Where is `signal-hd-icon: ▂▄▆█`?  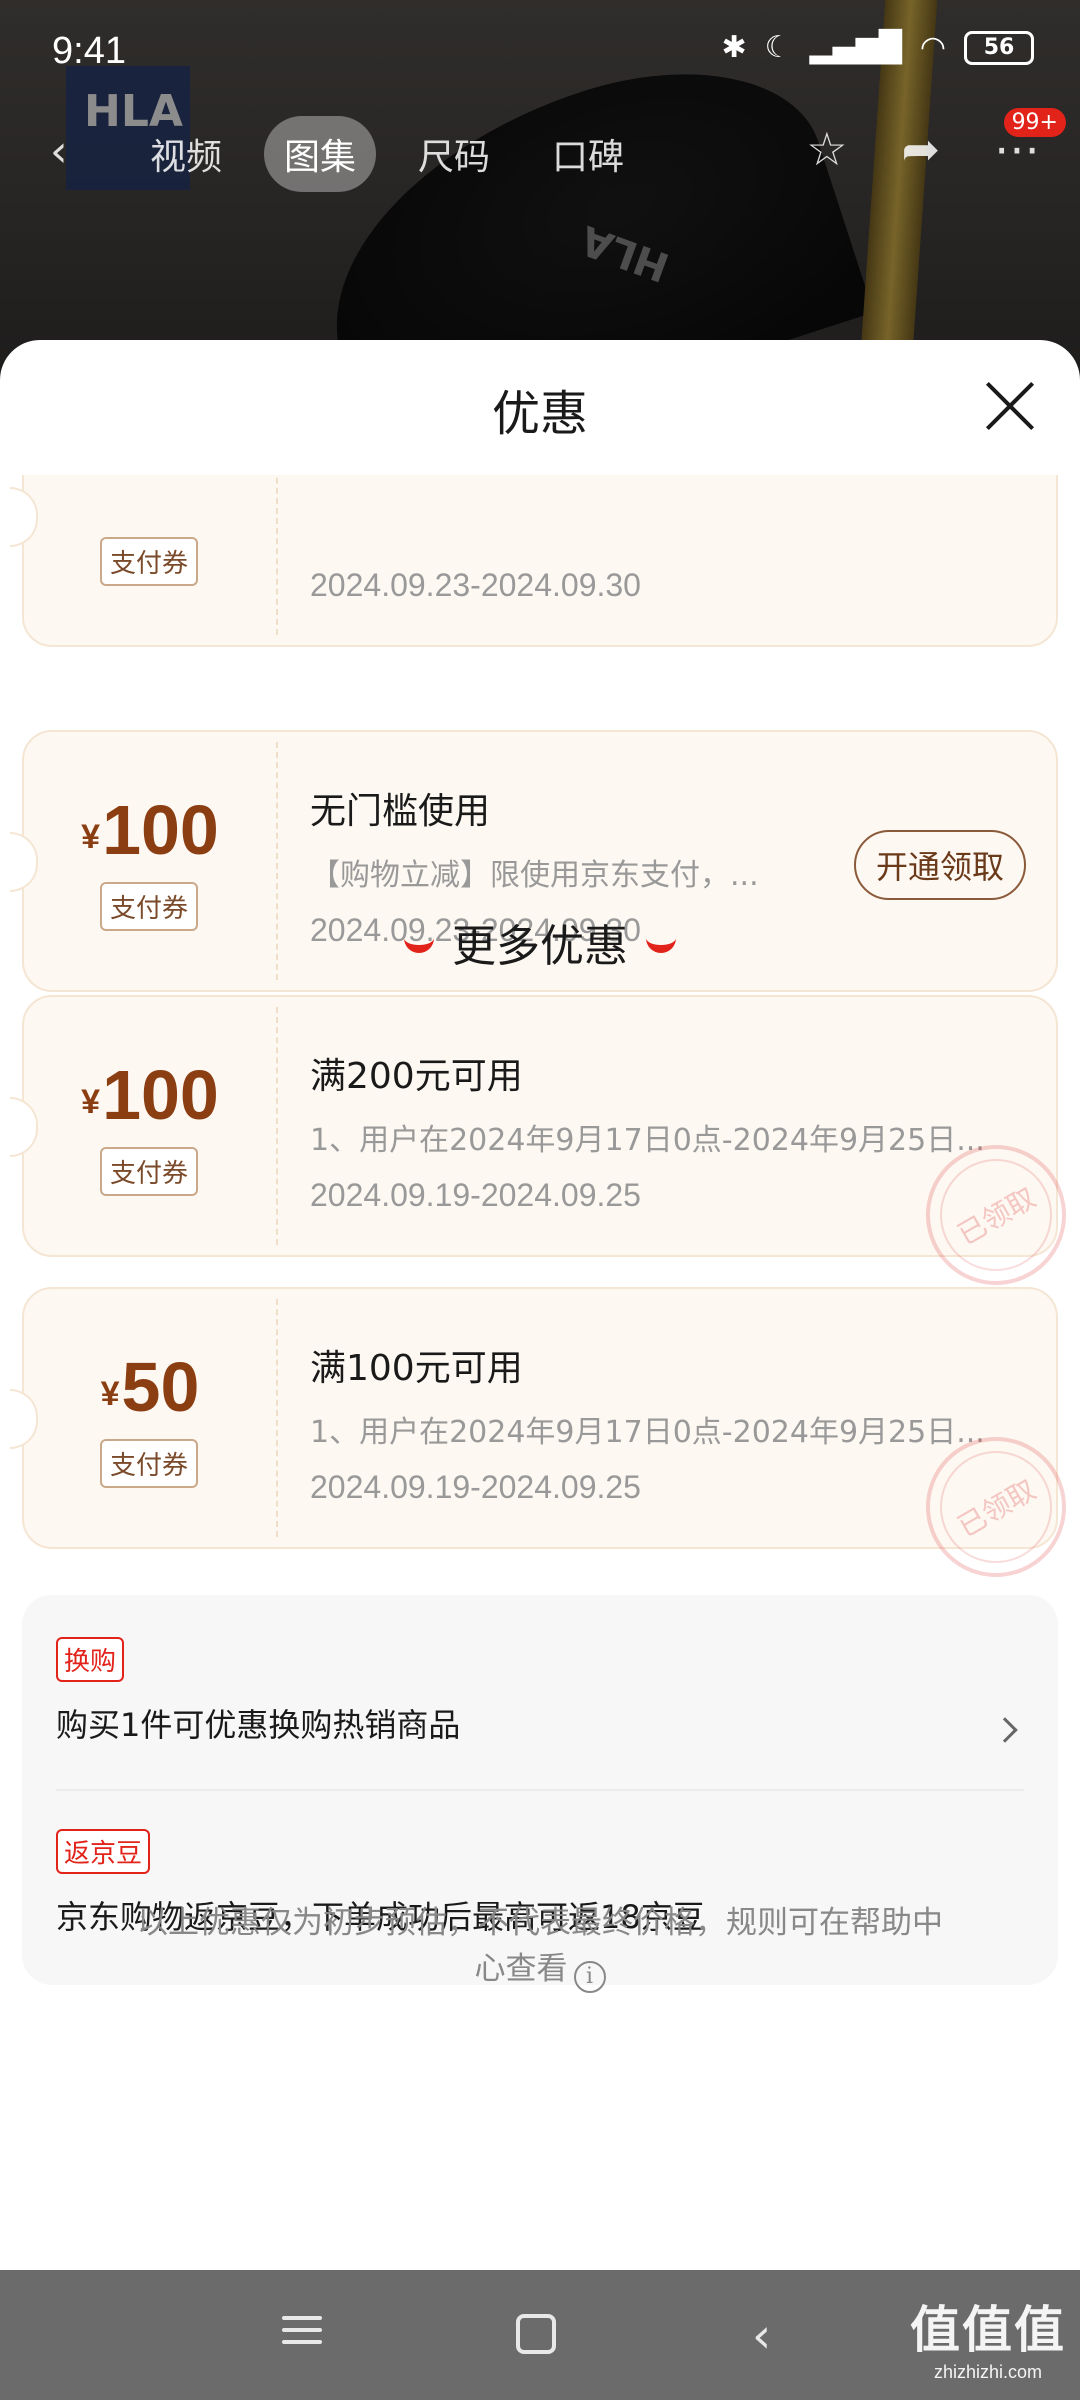 signal-hd-icon: ▂▄▆█ is located at coordinates (855, 47).